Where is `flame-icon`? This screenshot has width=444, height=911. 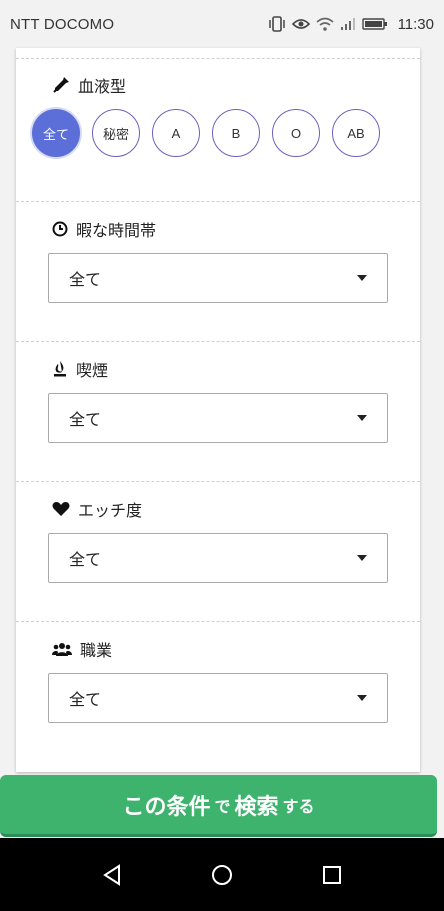 flame-icon is located at coordinates (60, 369).